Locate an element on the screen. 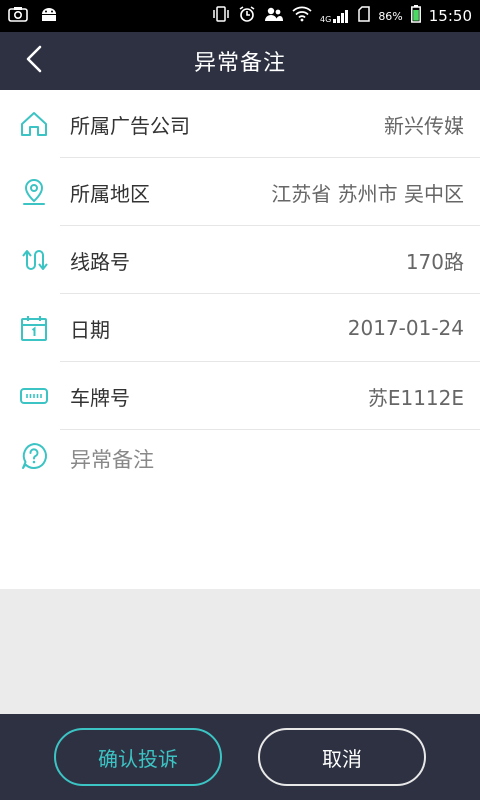  label-date: 日期 is located at coordinates (90, 329).